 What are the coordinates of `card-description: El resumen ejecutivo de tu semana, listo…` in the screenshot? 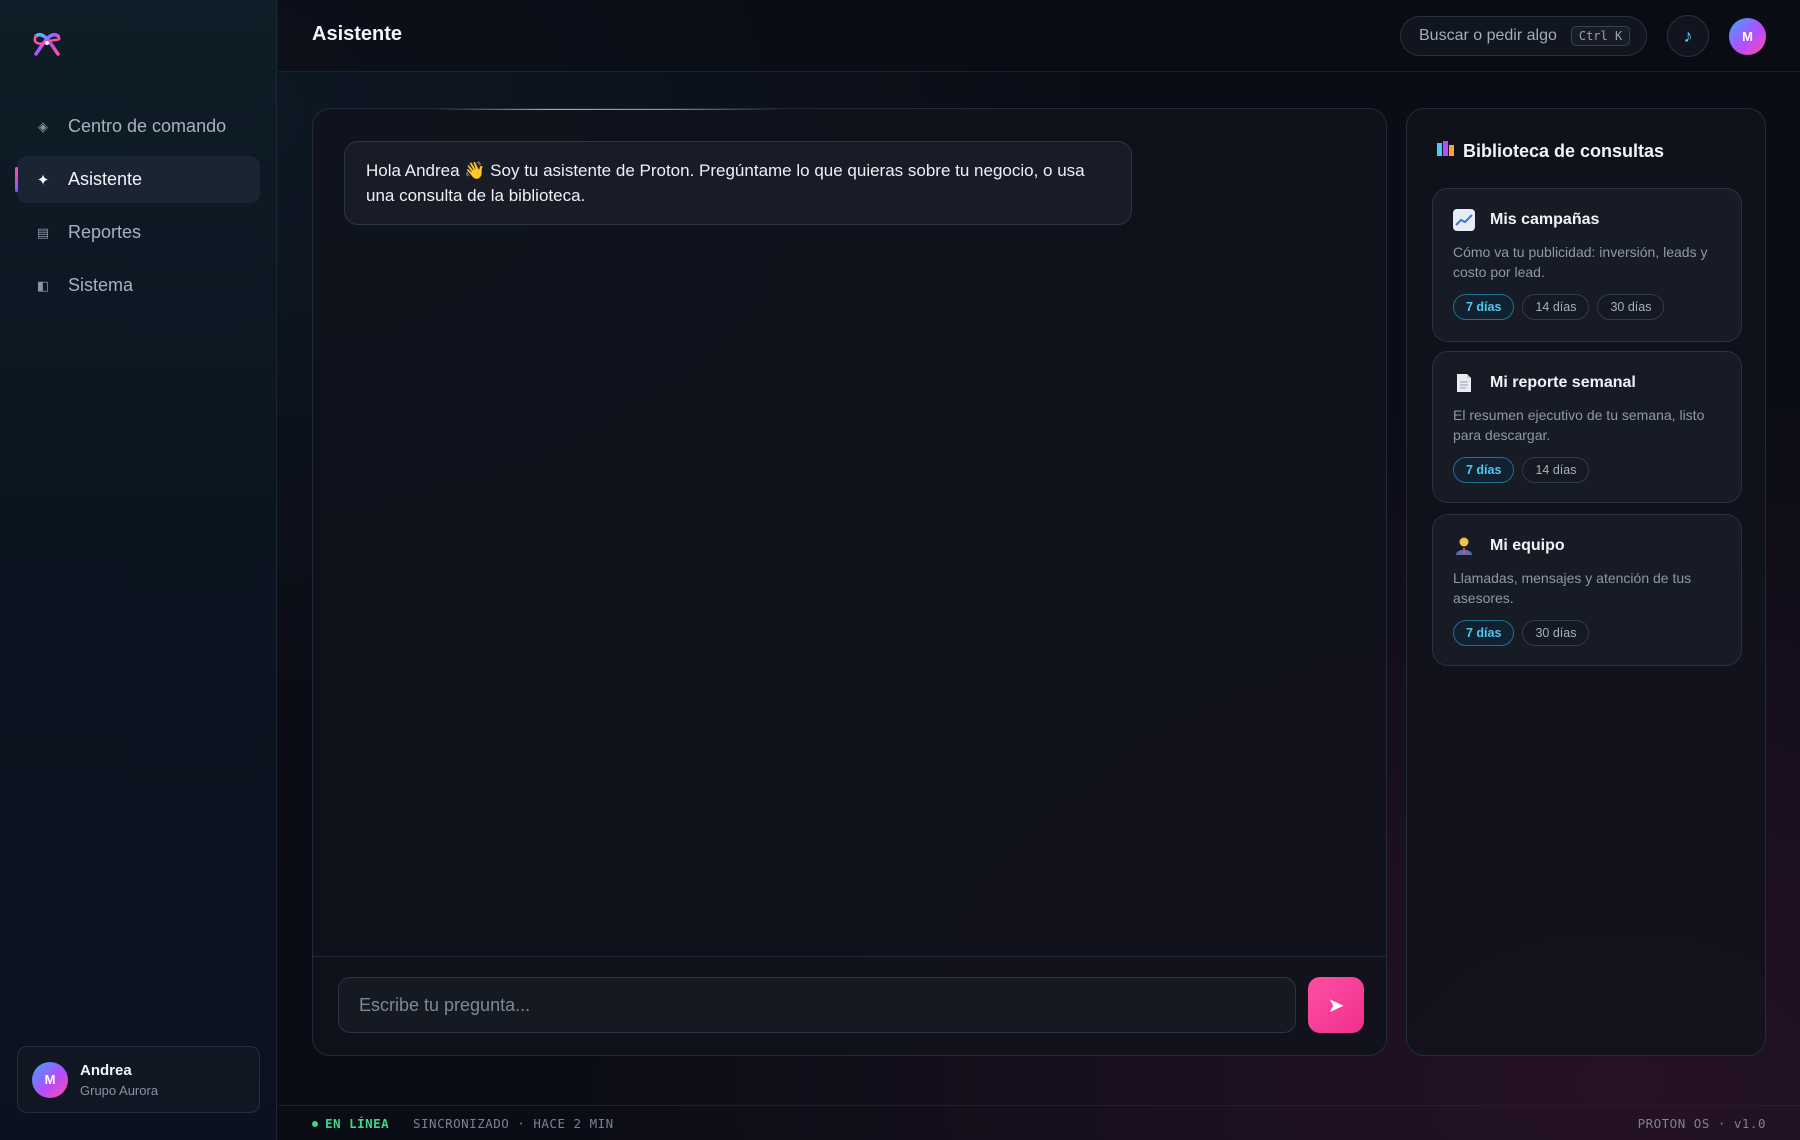 It's located at (1579, 425).